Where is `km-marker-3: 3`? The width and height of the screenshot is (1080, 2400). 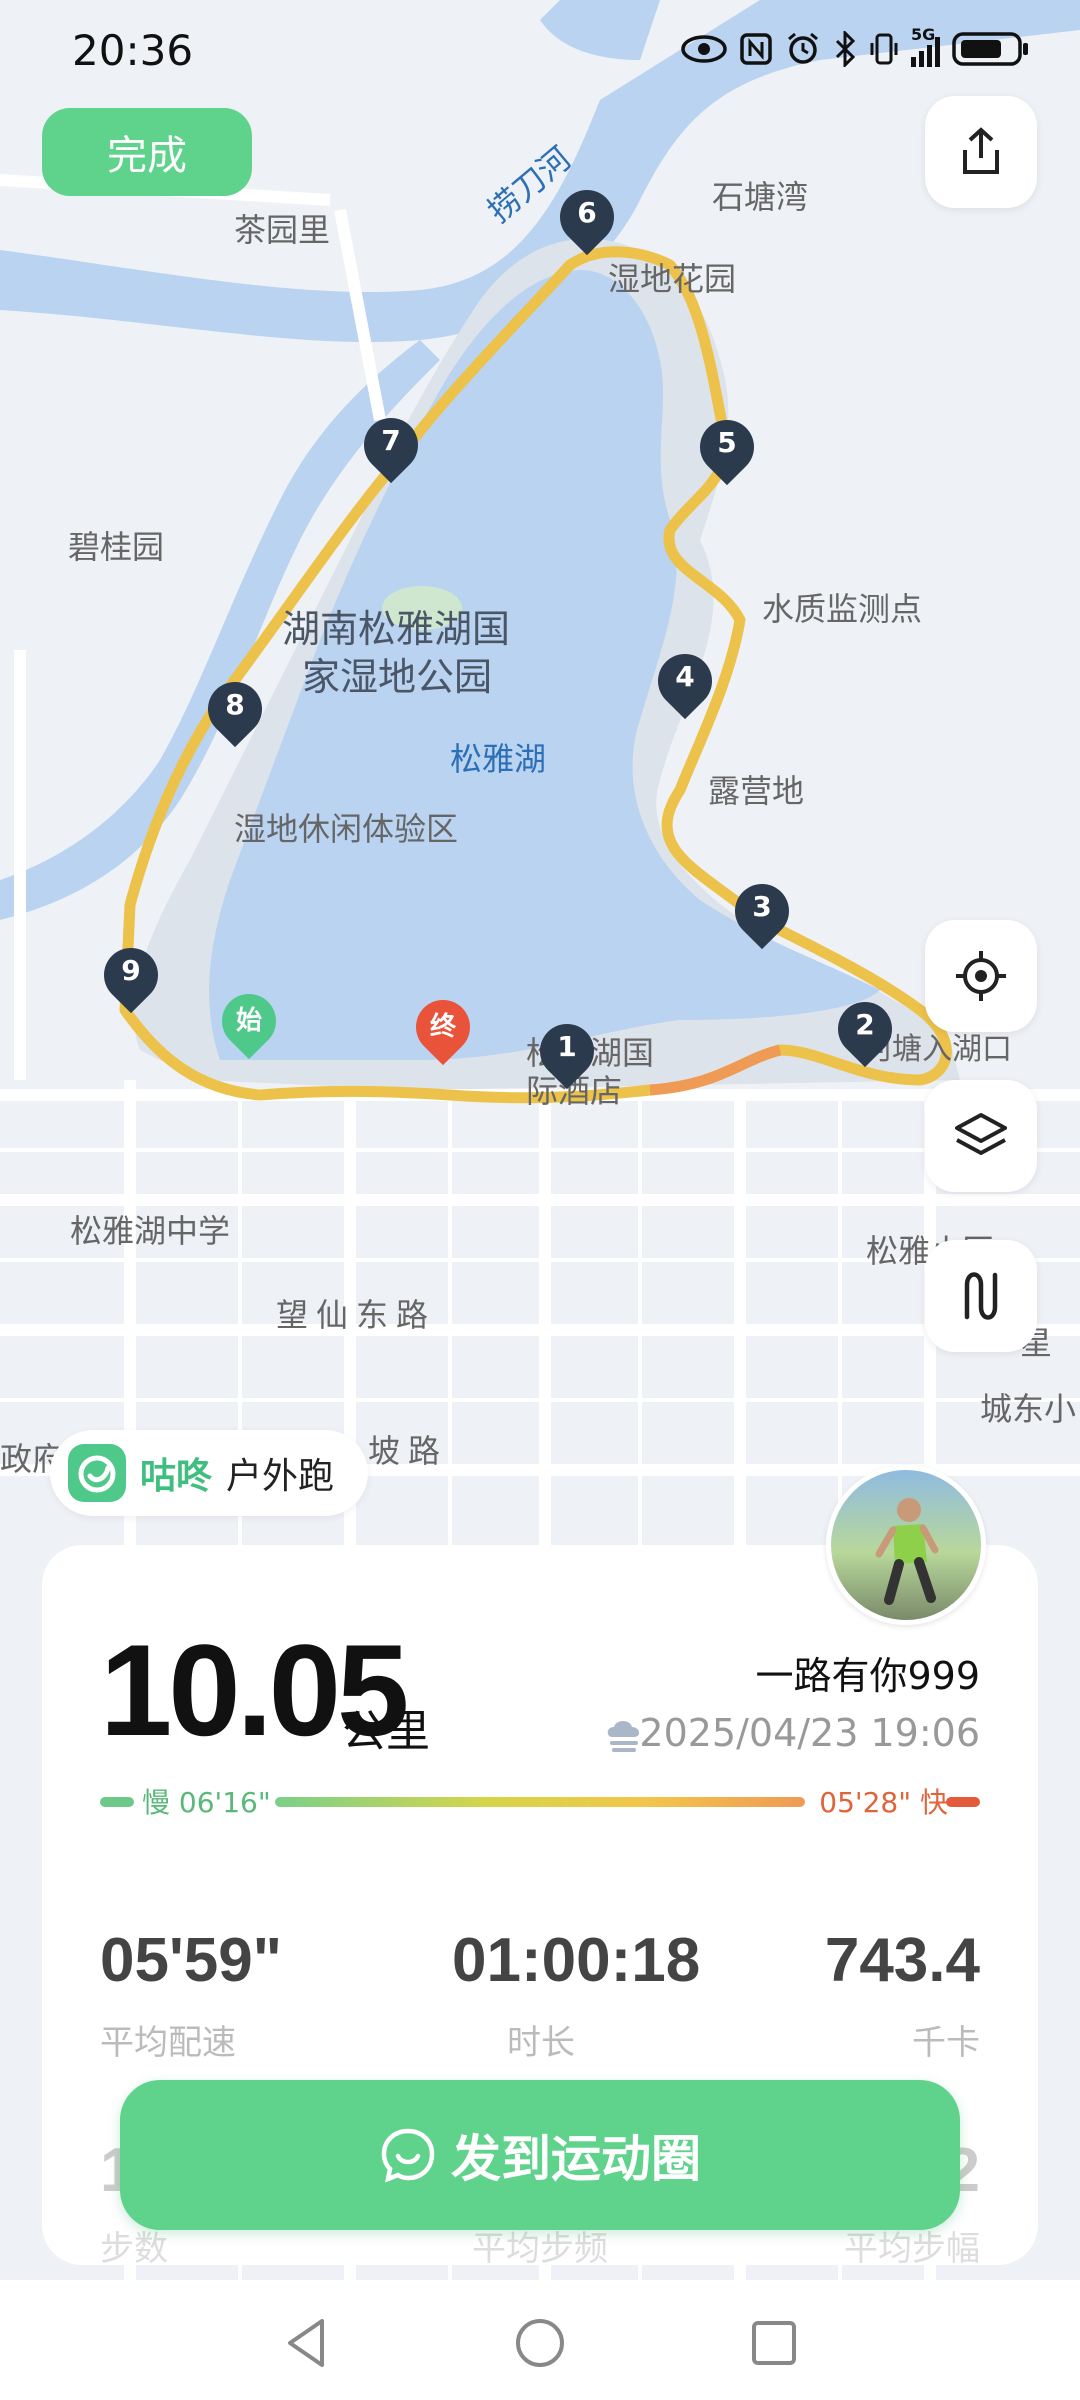
km-marker-3: 3 is located at coordinates (762, 912).